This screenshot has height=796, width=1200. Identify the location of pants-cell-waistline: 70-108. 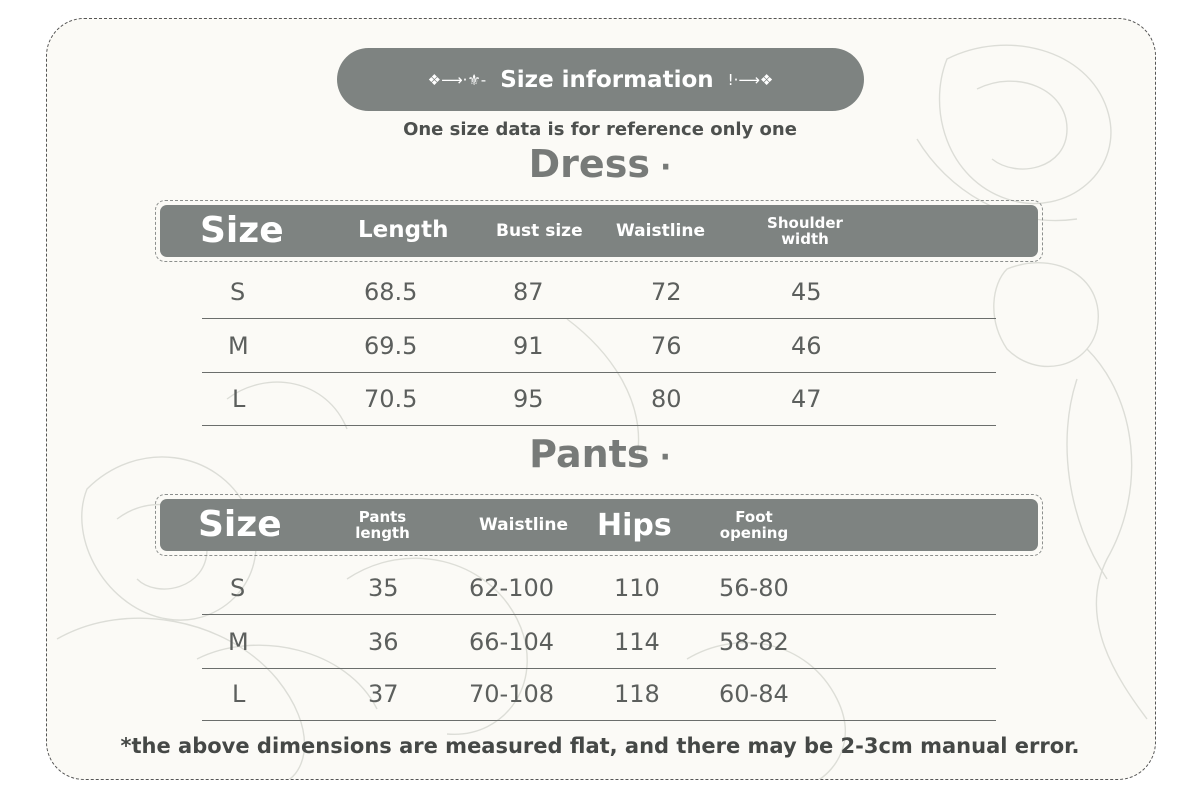
(512, 694).